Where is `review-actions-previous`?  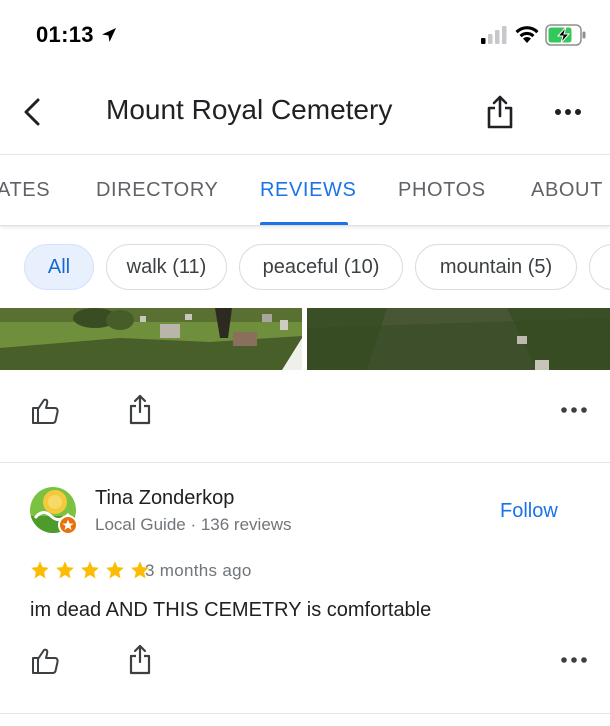
review-actions-previous is located at coordinates (305, 412).